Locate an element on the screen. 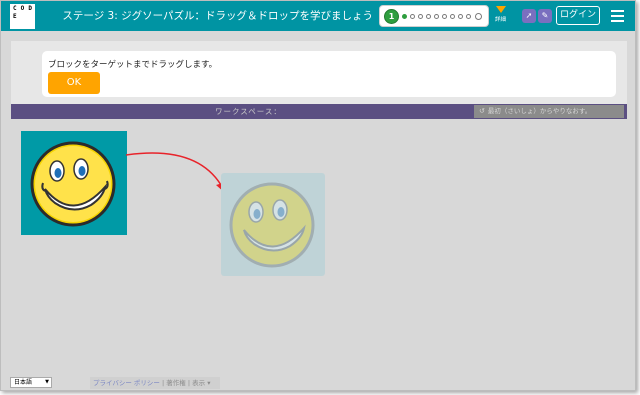 Image resolution: width=640 pixels, height=395 pixels. reset-button: ↺ 最初（さいしょ）からやりなおす。 is located at coordinates (549, 111).